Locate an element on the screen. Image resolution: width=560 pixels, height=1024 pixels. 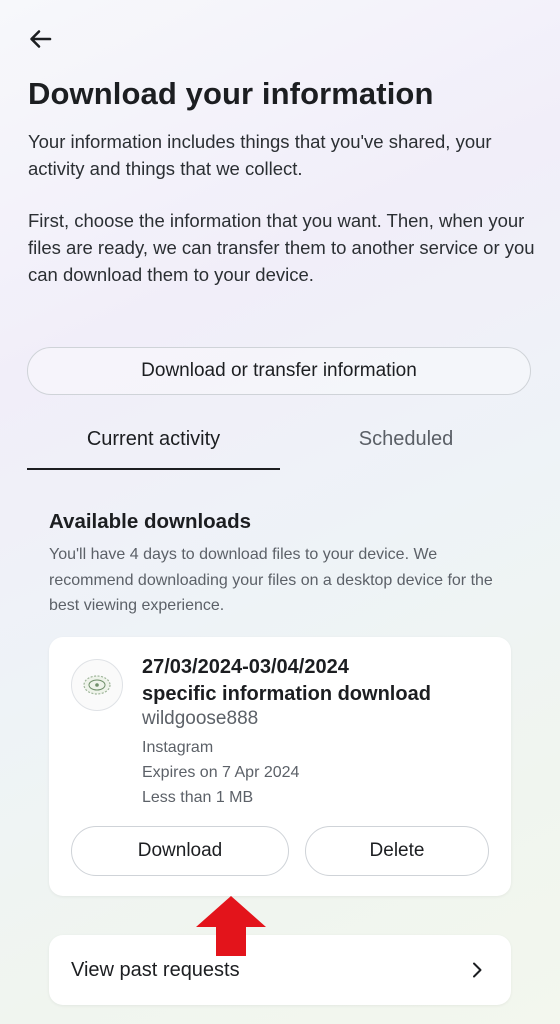
download-username: wildgoose888 is located at coordinates (200, 718).